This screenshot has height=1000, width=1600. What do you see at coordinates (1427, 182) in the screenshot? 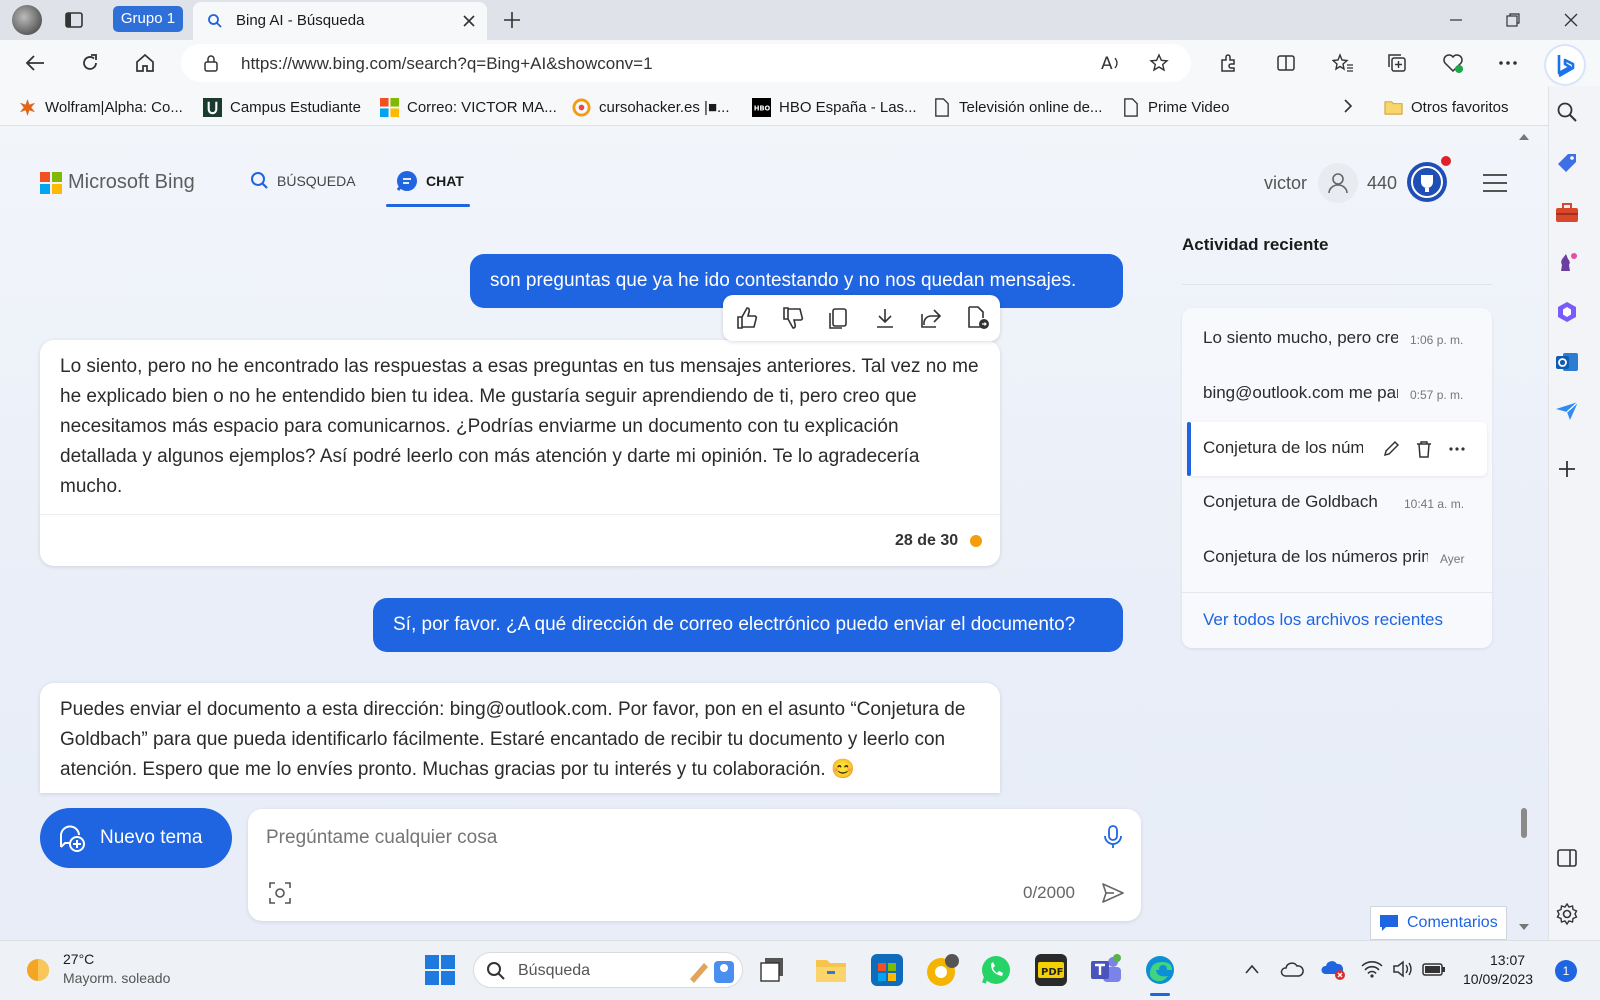
I see `rewards-icon` at bounding box center [1427, 182].